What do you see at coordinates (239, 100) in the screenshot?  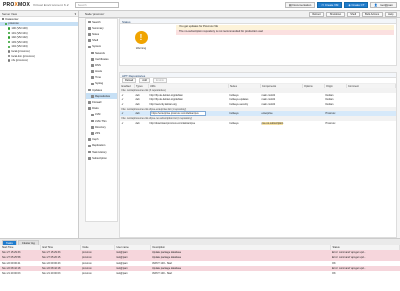 I see `repo-value-suite: bullseye-updates` at bounding box center [239, 100].